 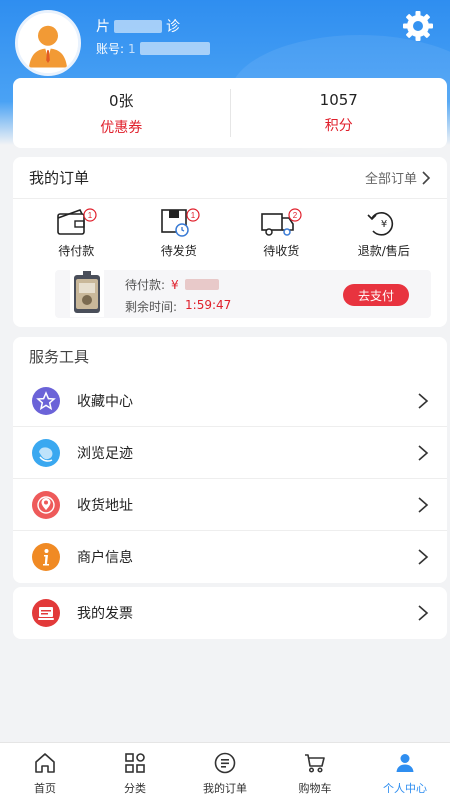 What do you see at coordinates (380, 224) in the screenshot?
I see `refund-icon: ¥` at bounding box center [380, 224].